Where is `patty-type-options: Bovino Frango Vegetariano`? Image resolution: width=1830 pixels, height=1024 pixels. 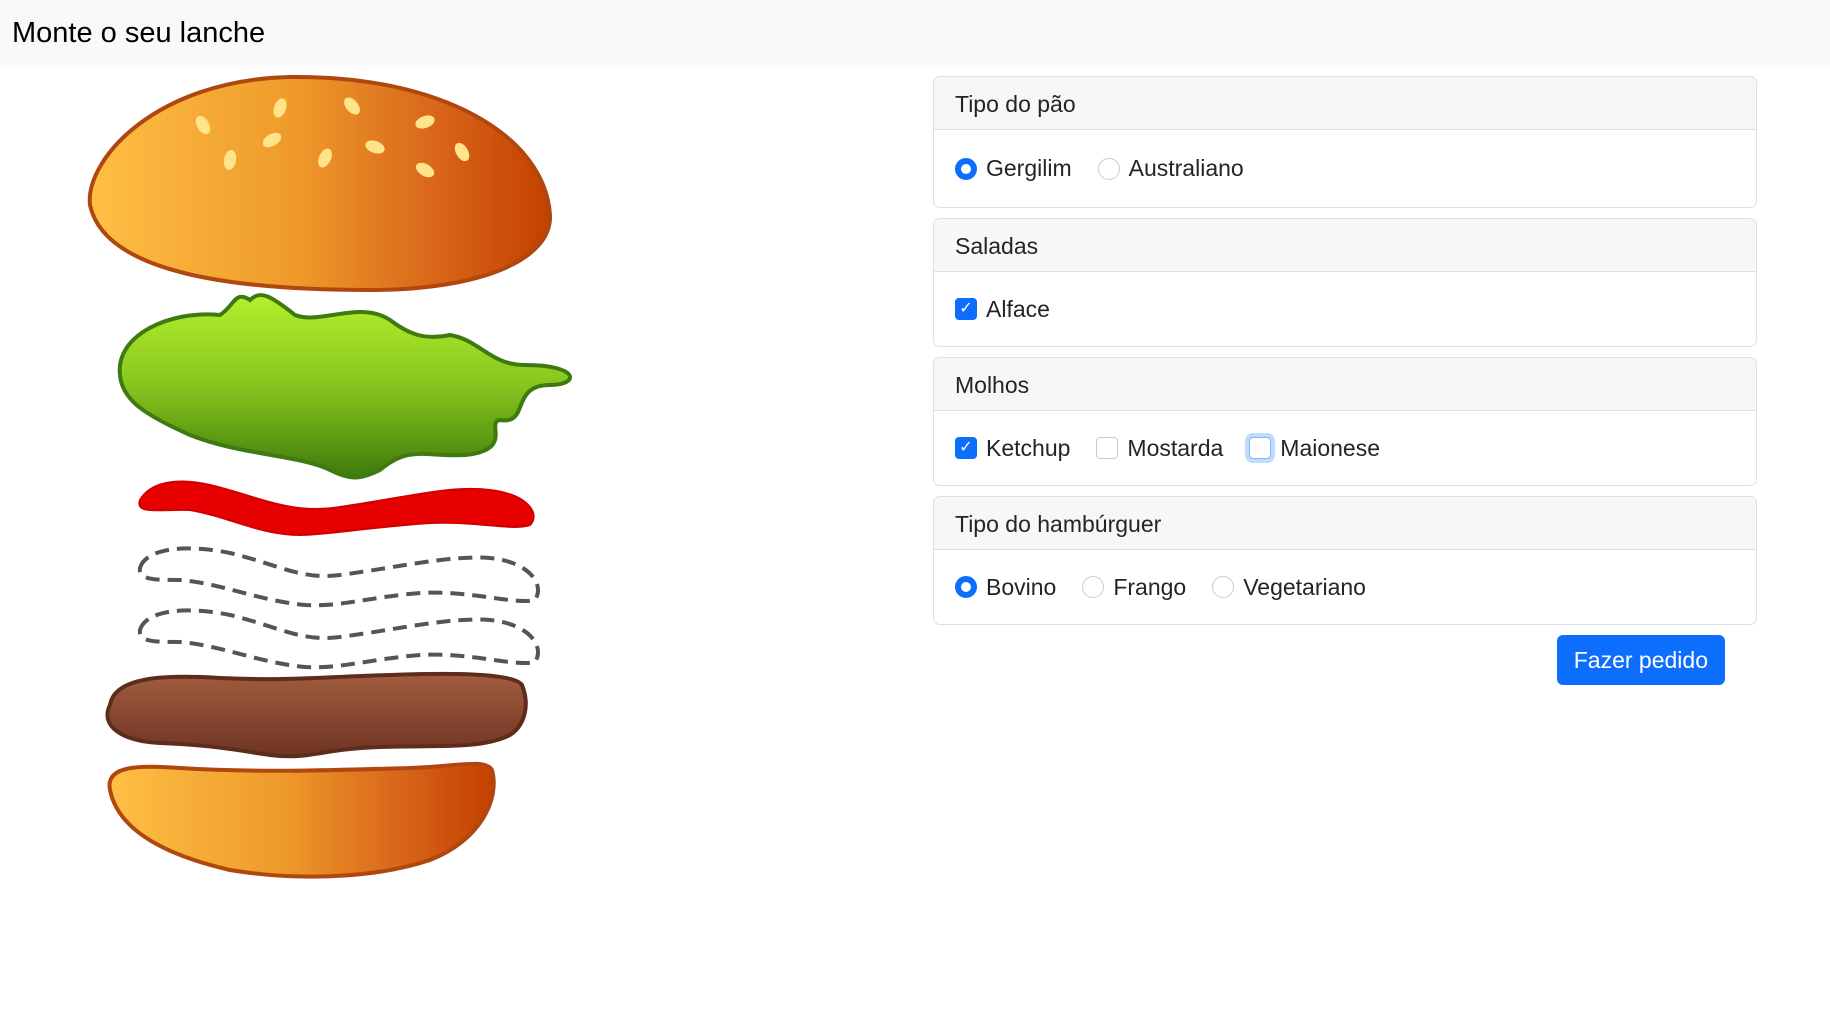 patty-type-options: Bovino Frango Vegetariano is located at coordinates (1345, 587).